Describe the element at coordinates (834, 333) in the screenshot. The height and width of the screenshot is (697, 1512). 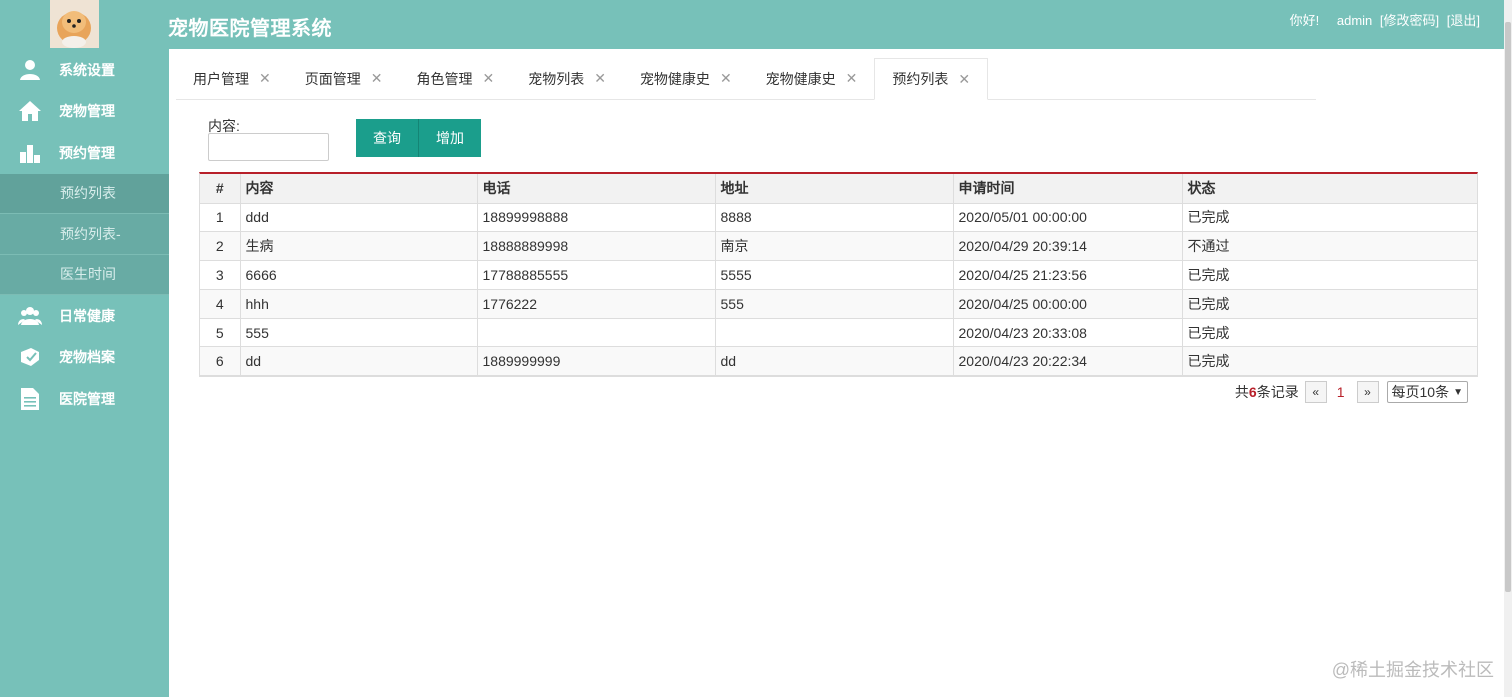
I see `cell-address` at that location.